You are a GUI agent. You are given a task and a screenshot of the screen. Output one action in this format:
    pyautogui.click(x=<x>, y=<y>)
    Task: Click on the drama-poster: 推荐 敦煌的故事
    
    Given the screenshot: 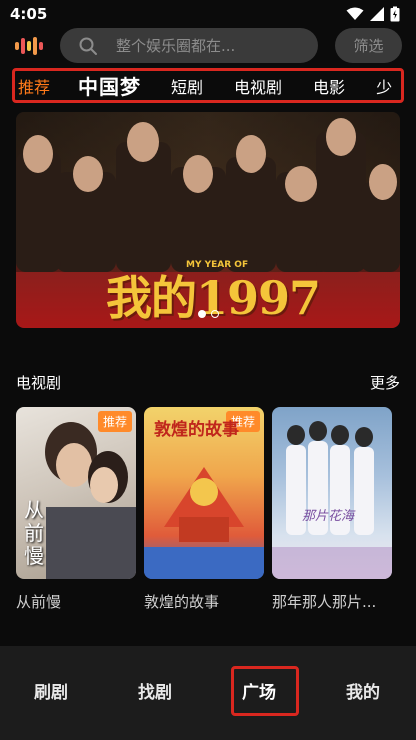 What is the action you would take?
    pyautogui.click(x=204, y=493)
    